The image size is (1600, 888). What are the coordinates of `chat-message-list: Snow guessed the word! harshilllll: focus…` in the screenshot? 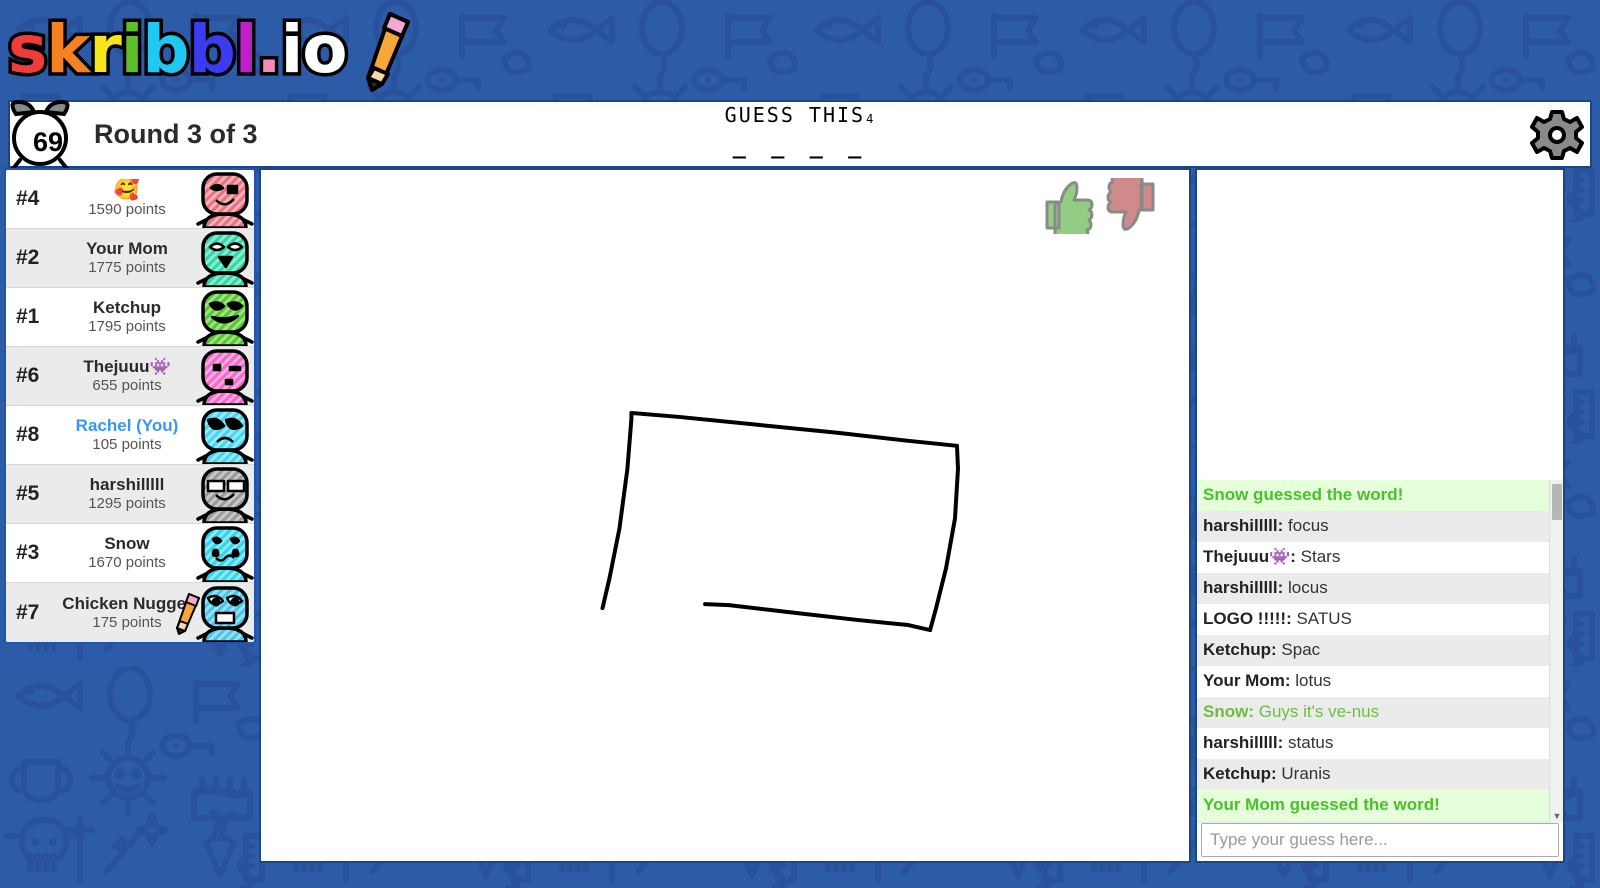 It's located at (1373, 651).